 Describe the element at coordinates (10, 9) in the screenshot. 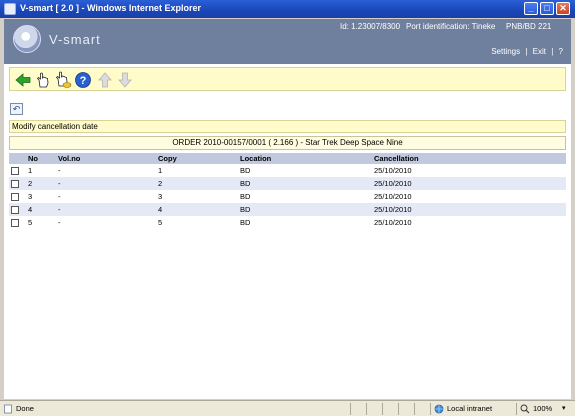

I see `ie-icon` at that location.